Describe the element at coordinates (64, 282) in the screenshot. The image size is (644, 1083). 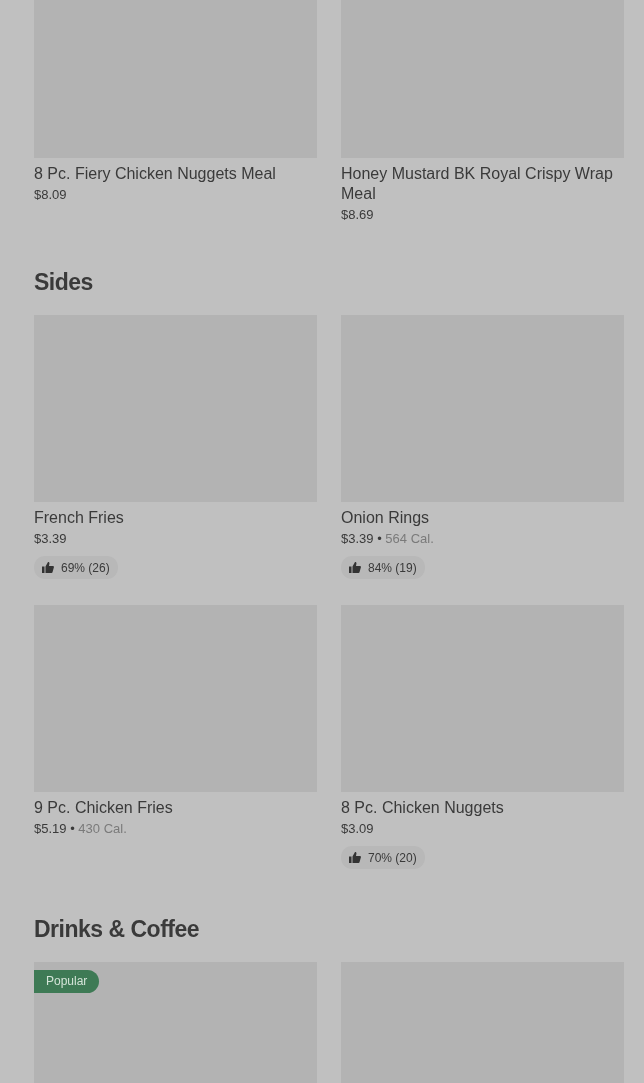
I see `section-heading: Sides` at that location.